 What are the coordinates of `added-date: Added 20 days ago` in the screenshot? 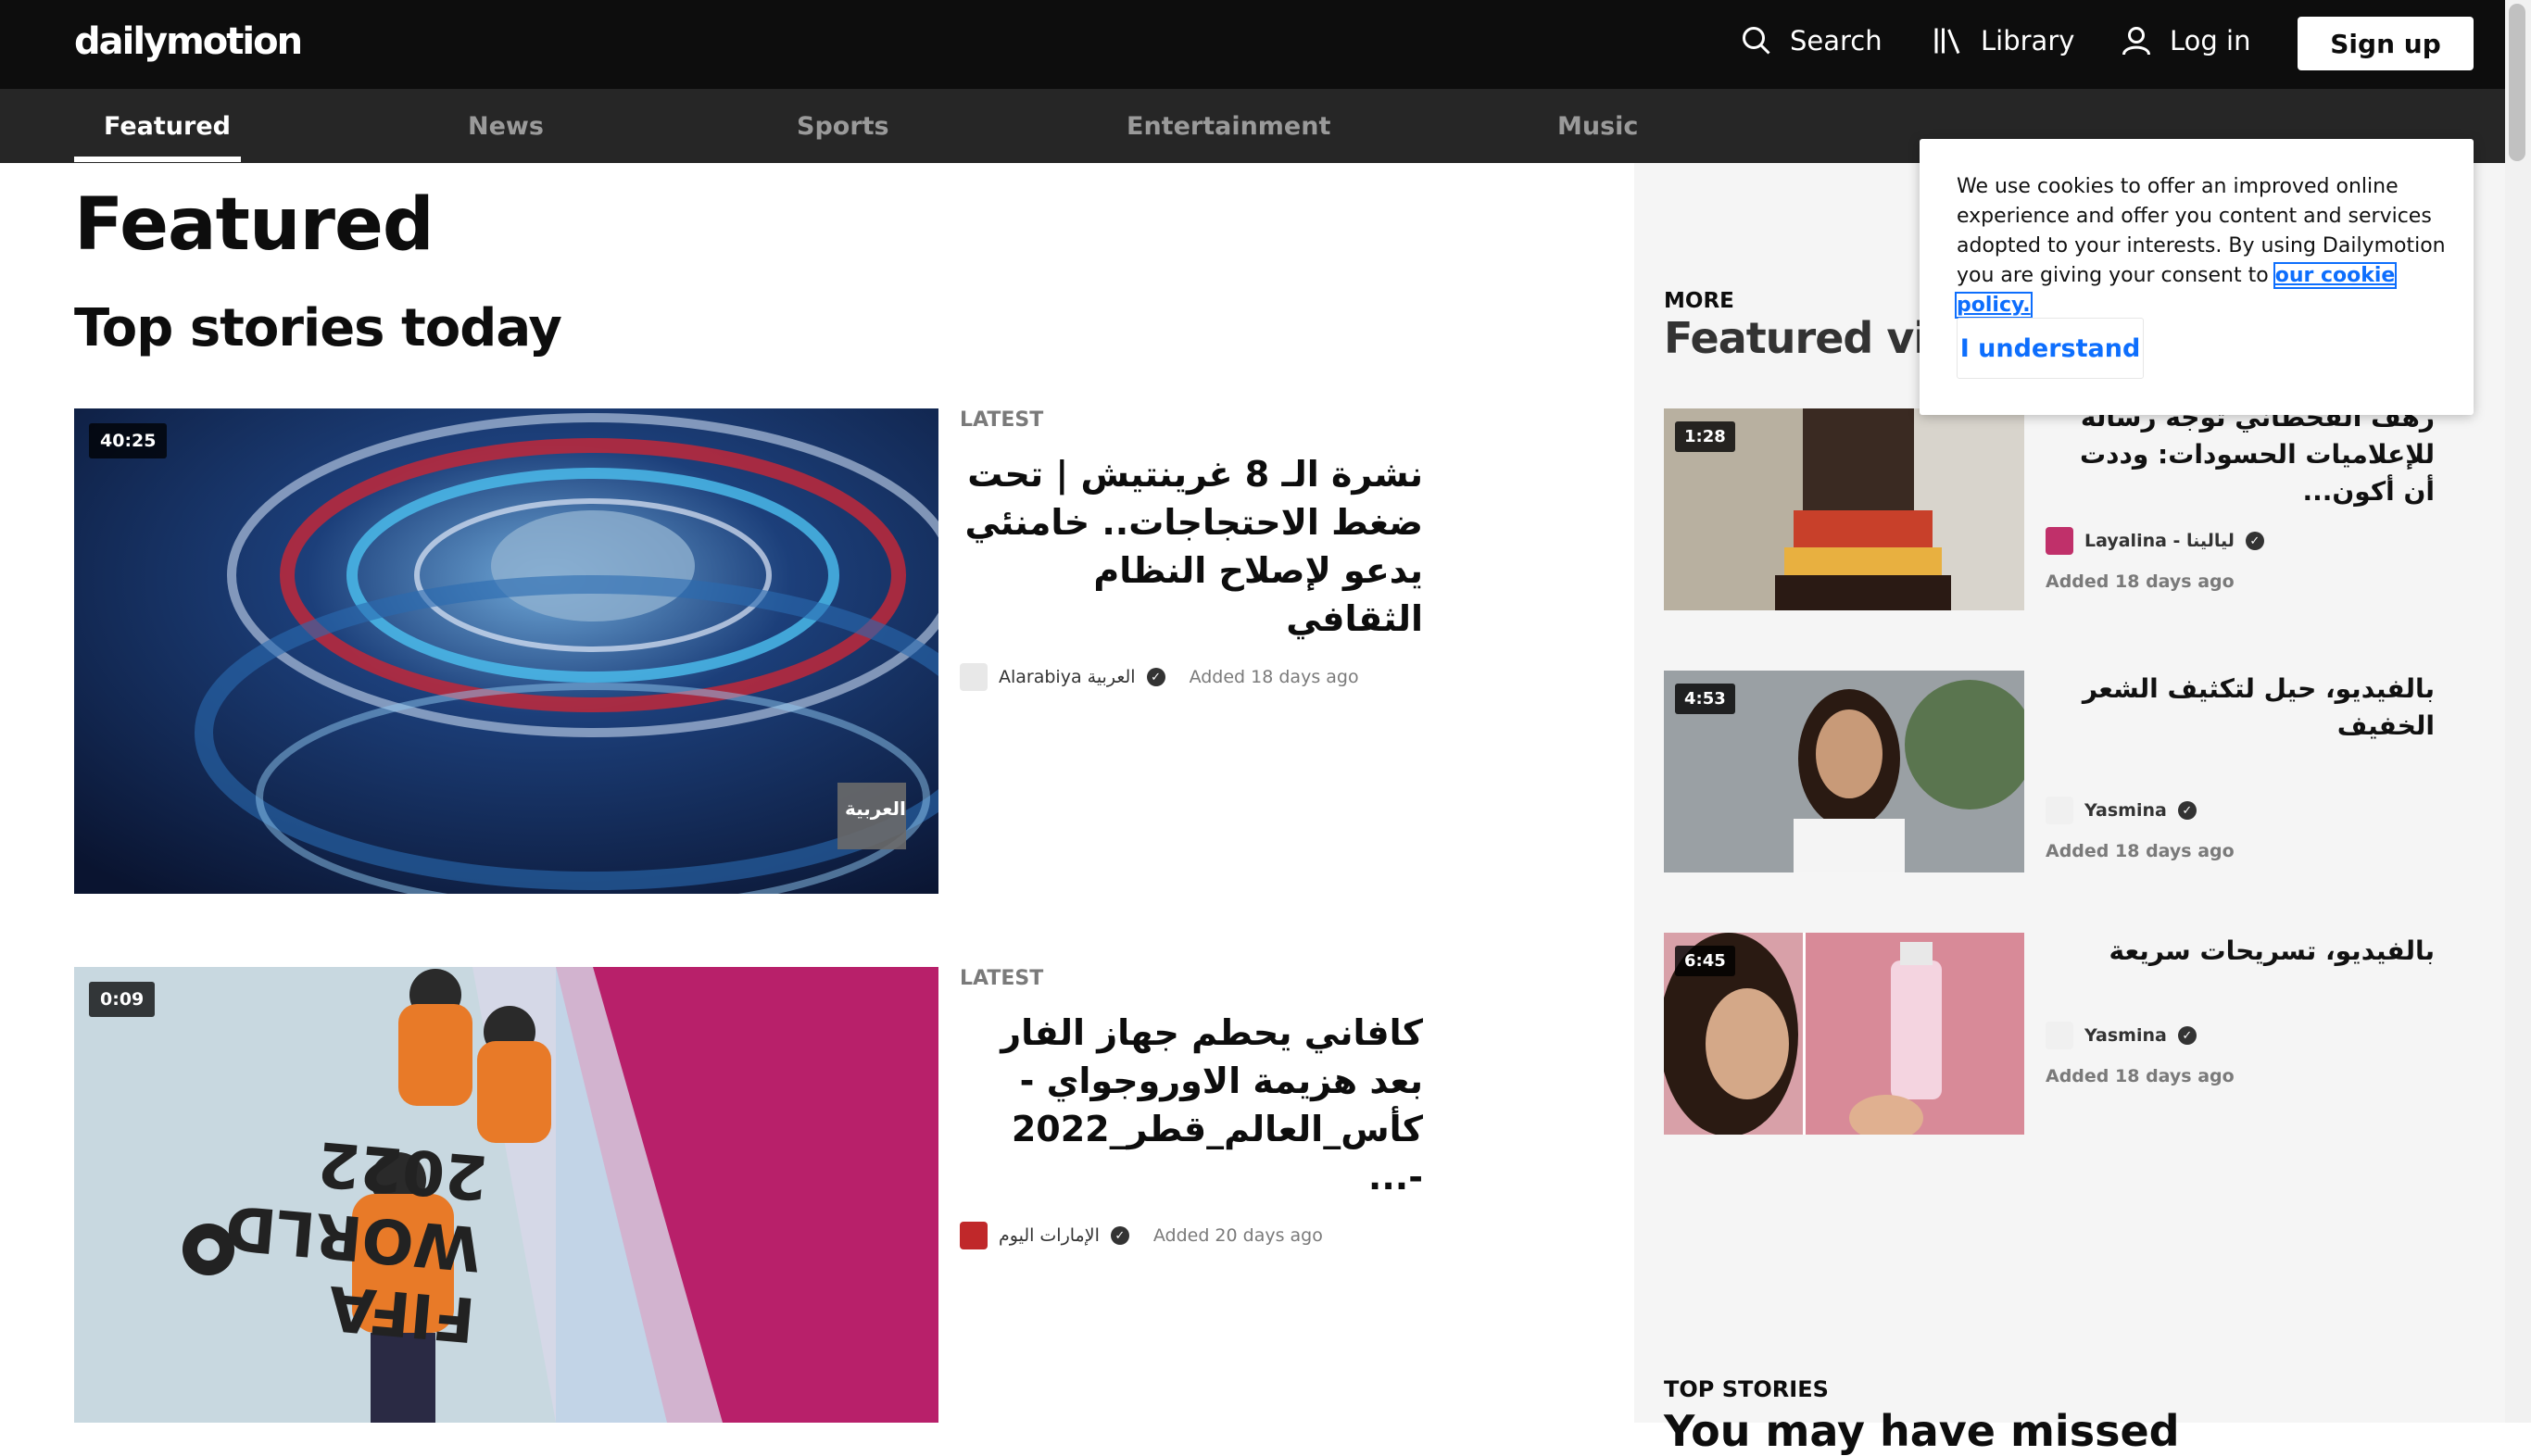 It's located at (1237, 1235).